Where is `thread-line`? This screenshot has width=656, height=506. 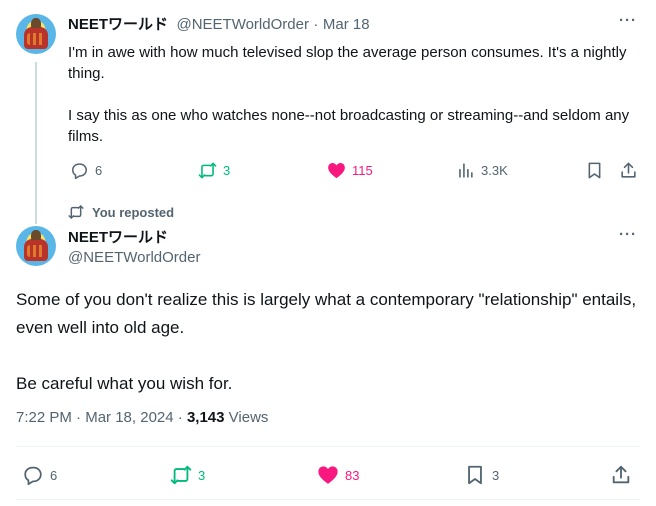
thread-line is located at coordinates (36, 143).